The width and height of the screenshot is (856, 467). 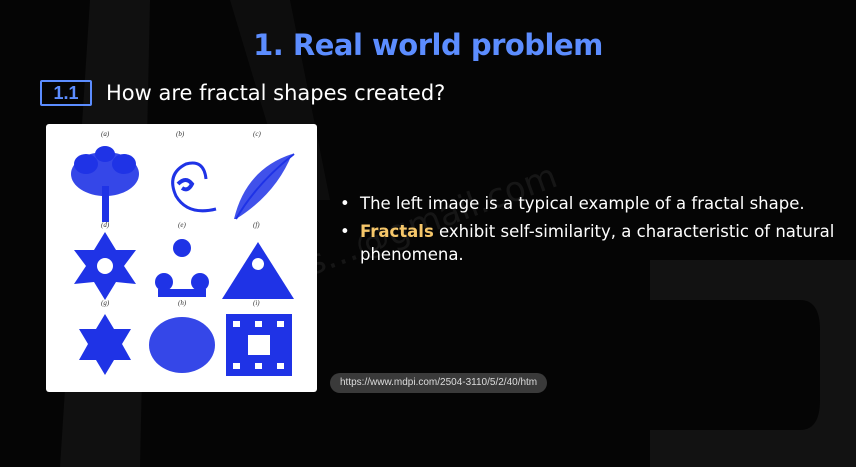 I want to click on label-i: (i), so click(x=256, y=303).